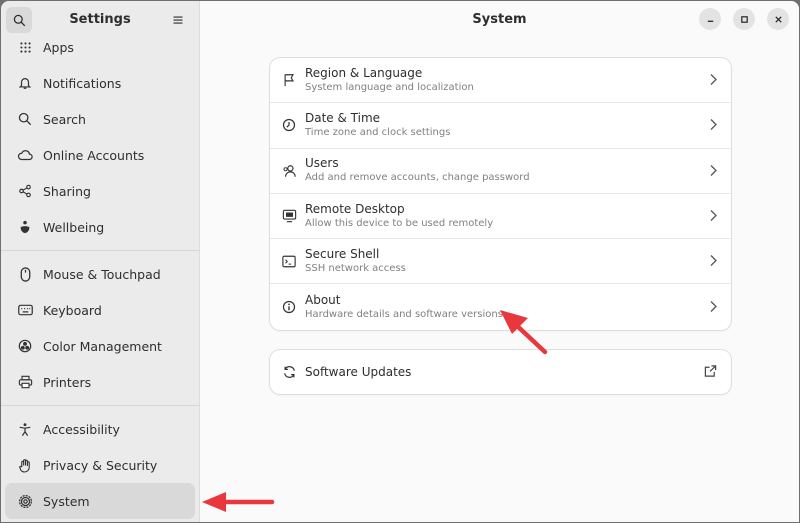  Describe the element at coordinates (323, 299) in the screenshot. I see `row-title: About` at that location.